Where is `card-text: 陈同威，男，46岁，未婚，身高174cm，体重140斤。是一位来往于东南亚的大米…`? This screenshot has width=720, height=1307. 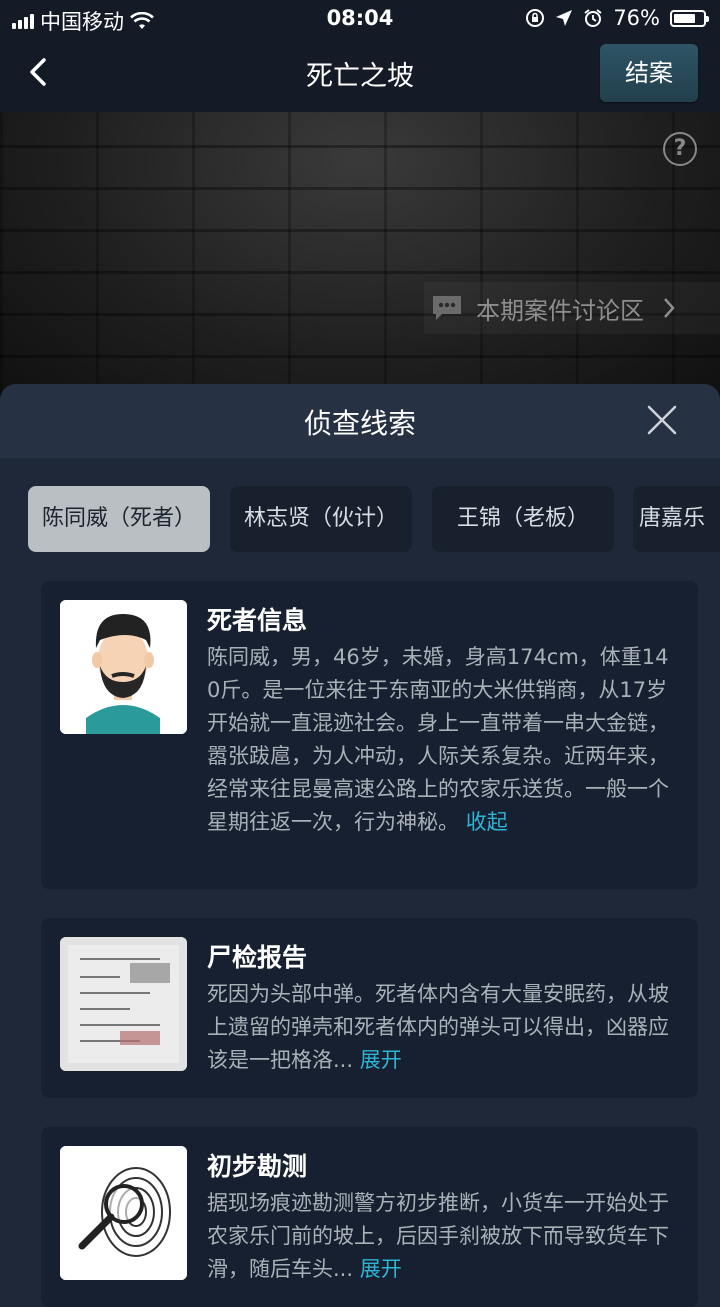 card-text: 陈同威，男，46岁，未婚，身高174cm，体重140斤。是一位来往于东南亚的大米… is located at coordinates (442, 740).